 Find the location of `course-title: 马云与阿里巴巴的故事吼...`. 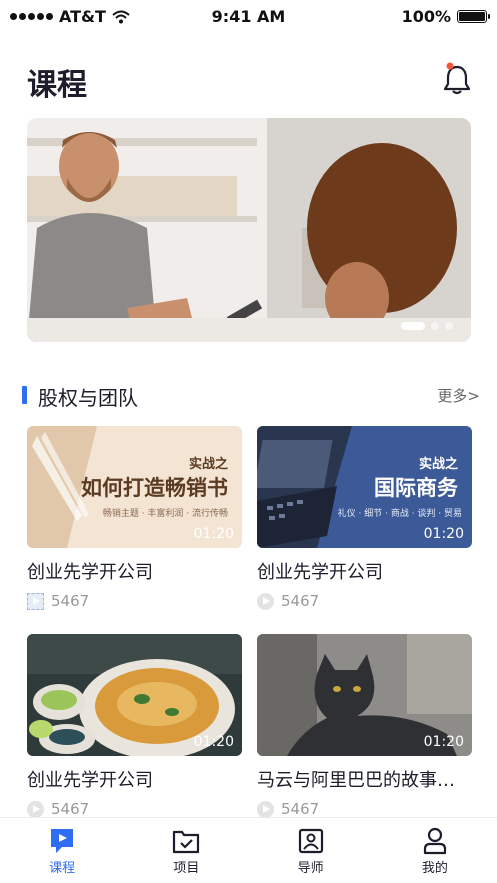

course-title: 马云与阿里巴巴的故事吼... is located at coordinates (364, 779).